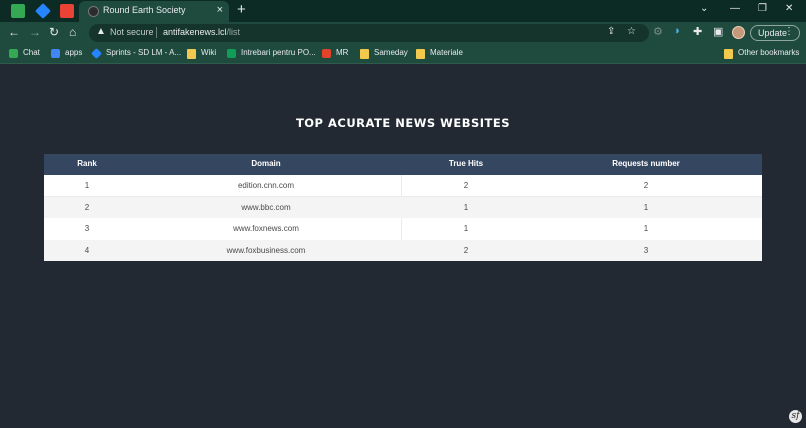  What do you see at coordinates (220, 10) in the screenshot?
I see `close-tab-button: ×` at bounding box center [220, 10].